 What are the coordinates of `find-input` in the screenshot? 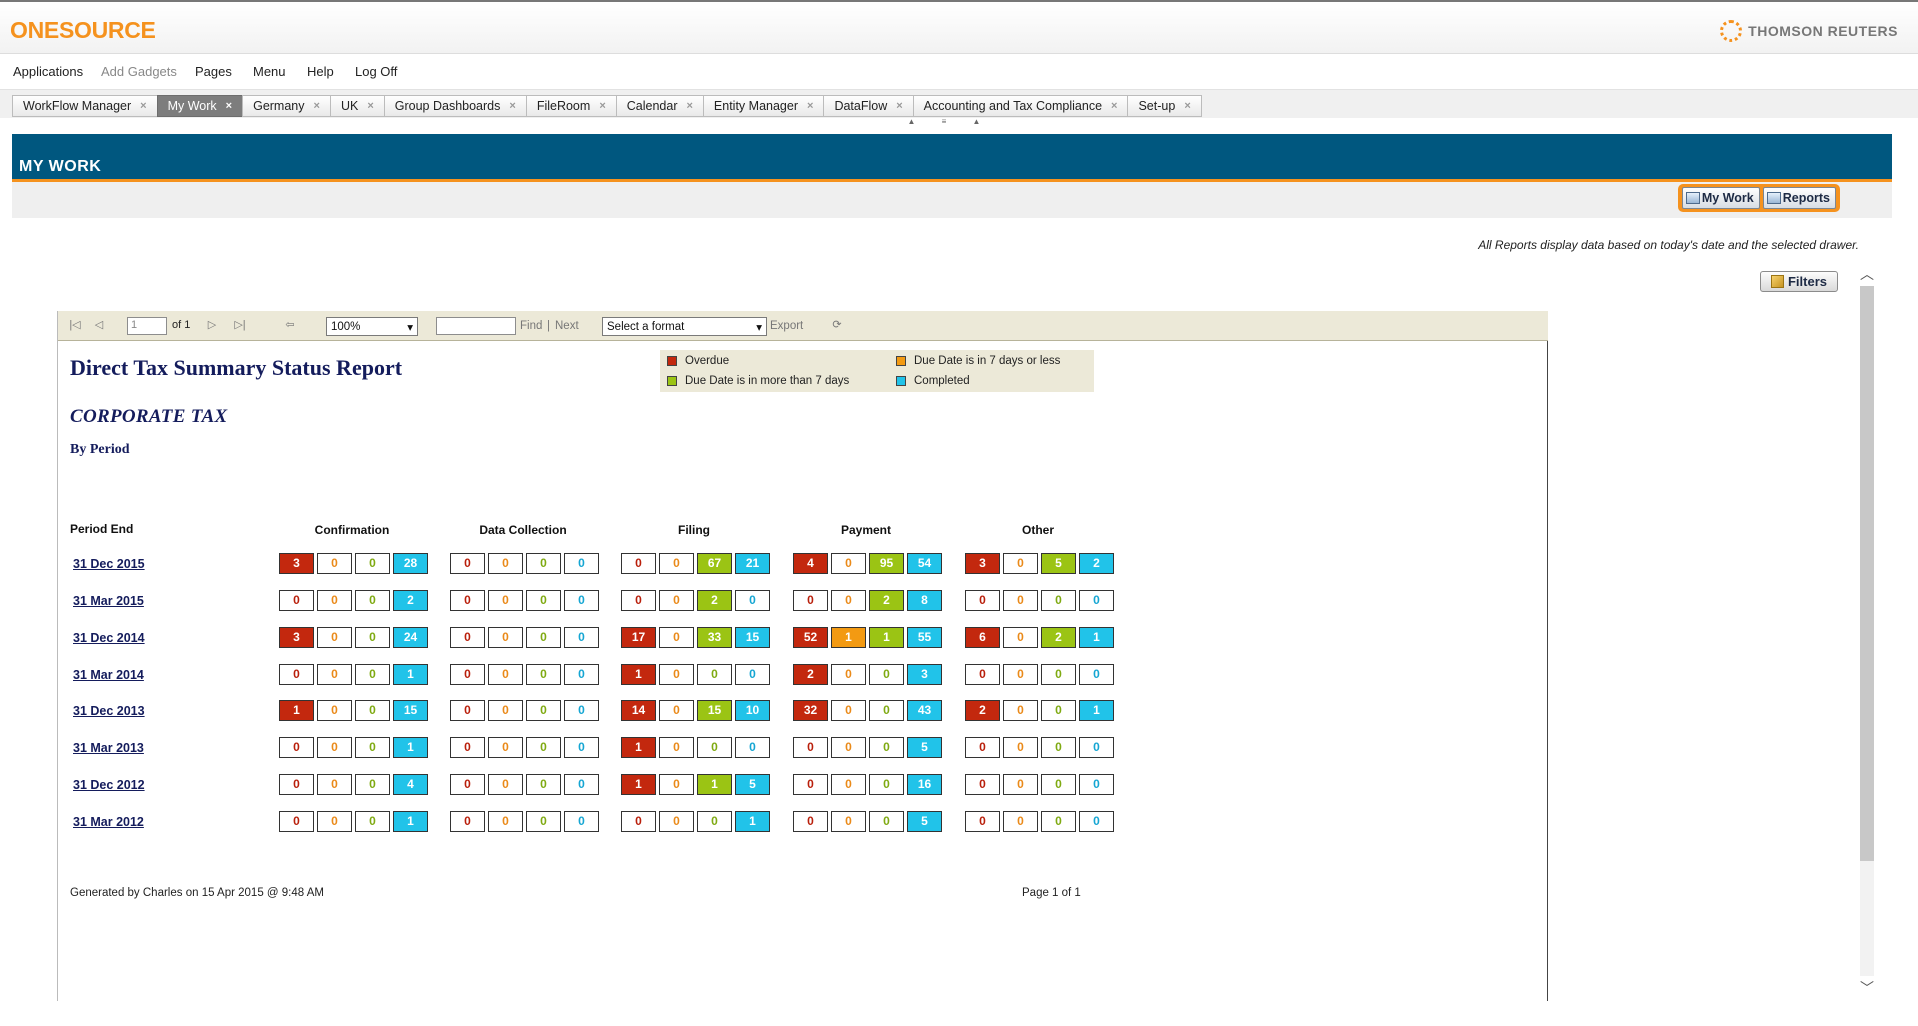 It's located at (476, 326).